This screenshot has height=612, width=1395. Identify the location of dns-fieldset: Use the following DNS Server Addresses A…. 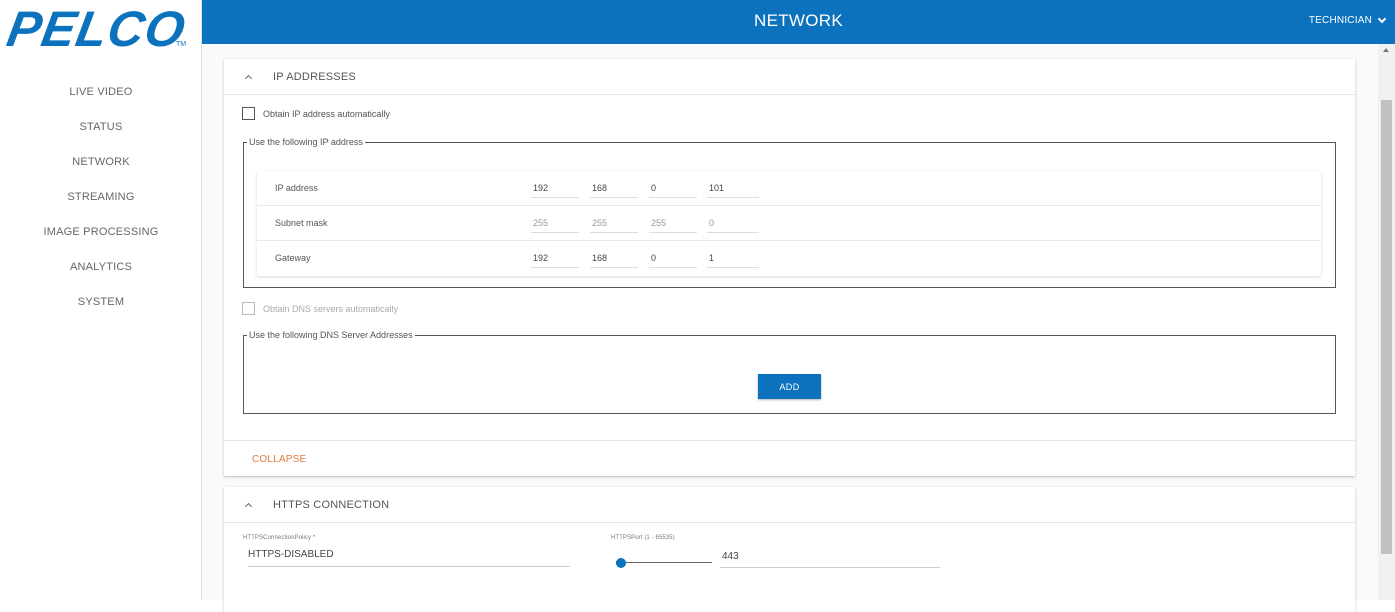
(789, 371).